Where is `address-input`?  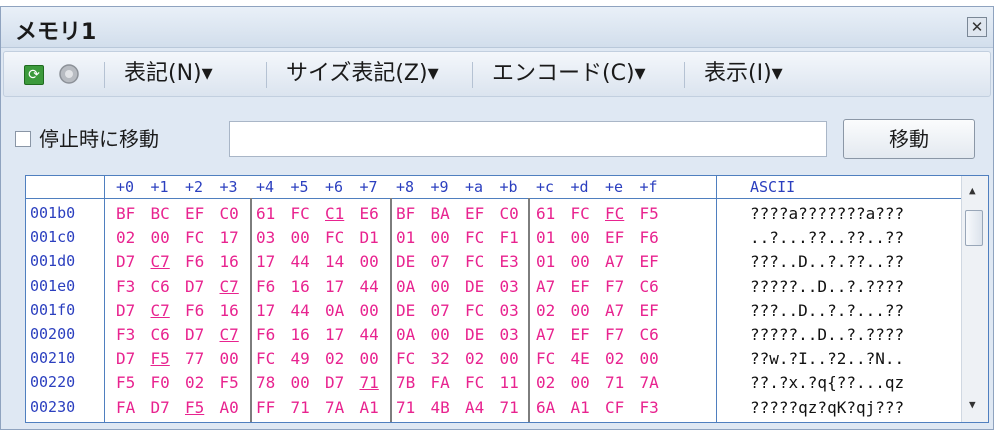
address-input is located at coordinates (528, 139).